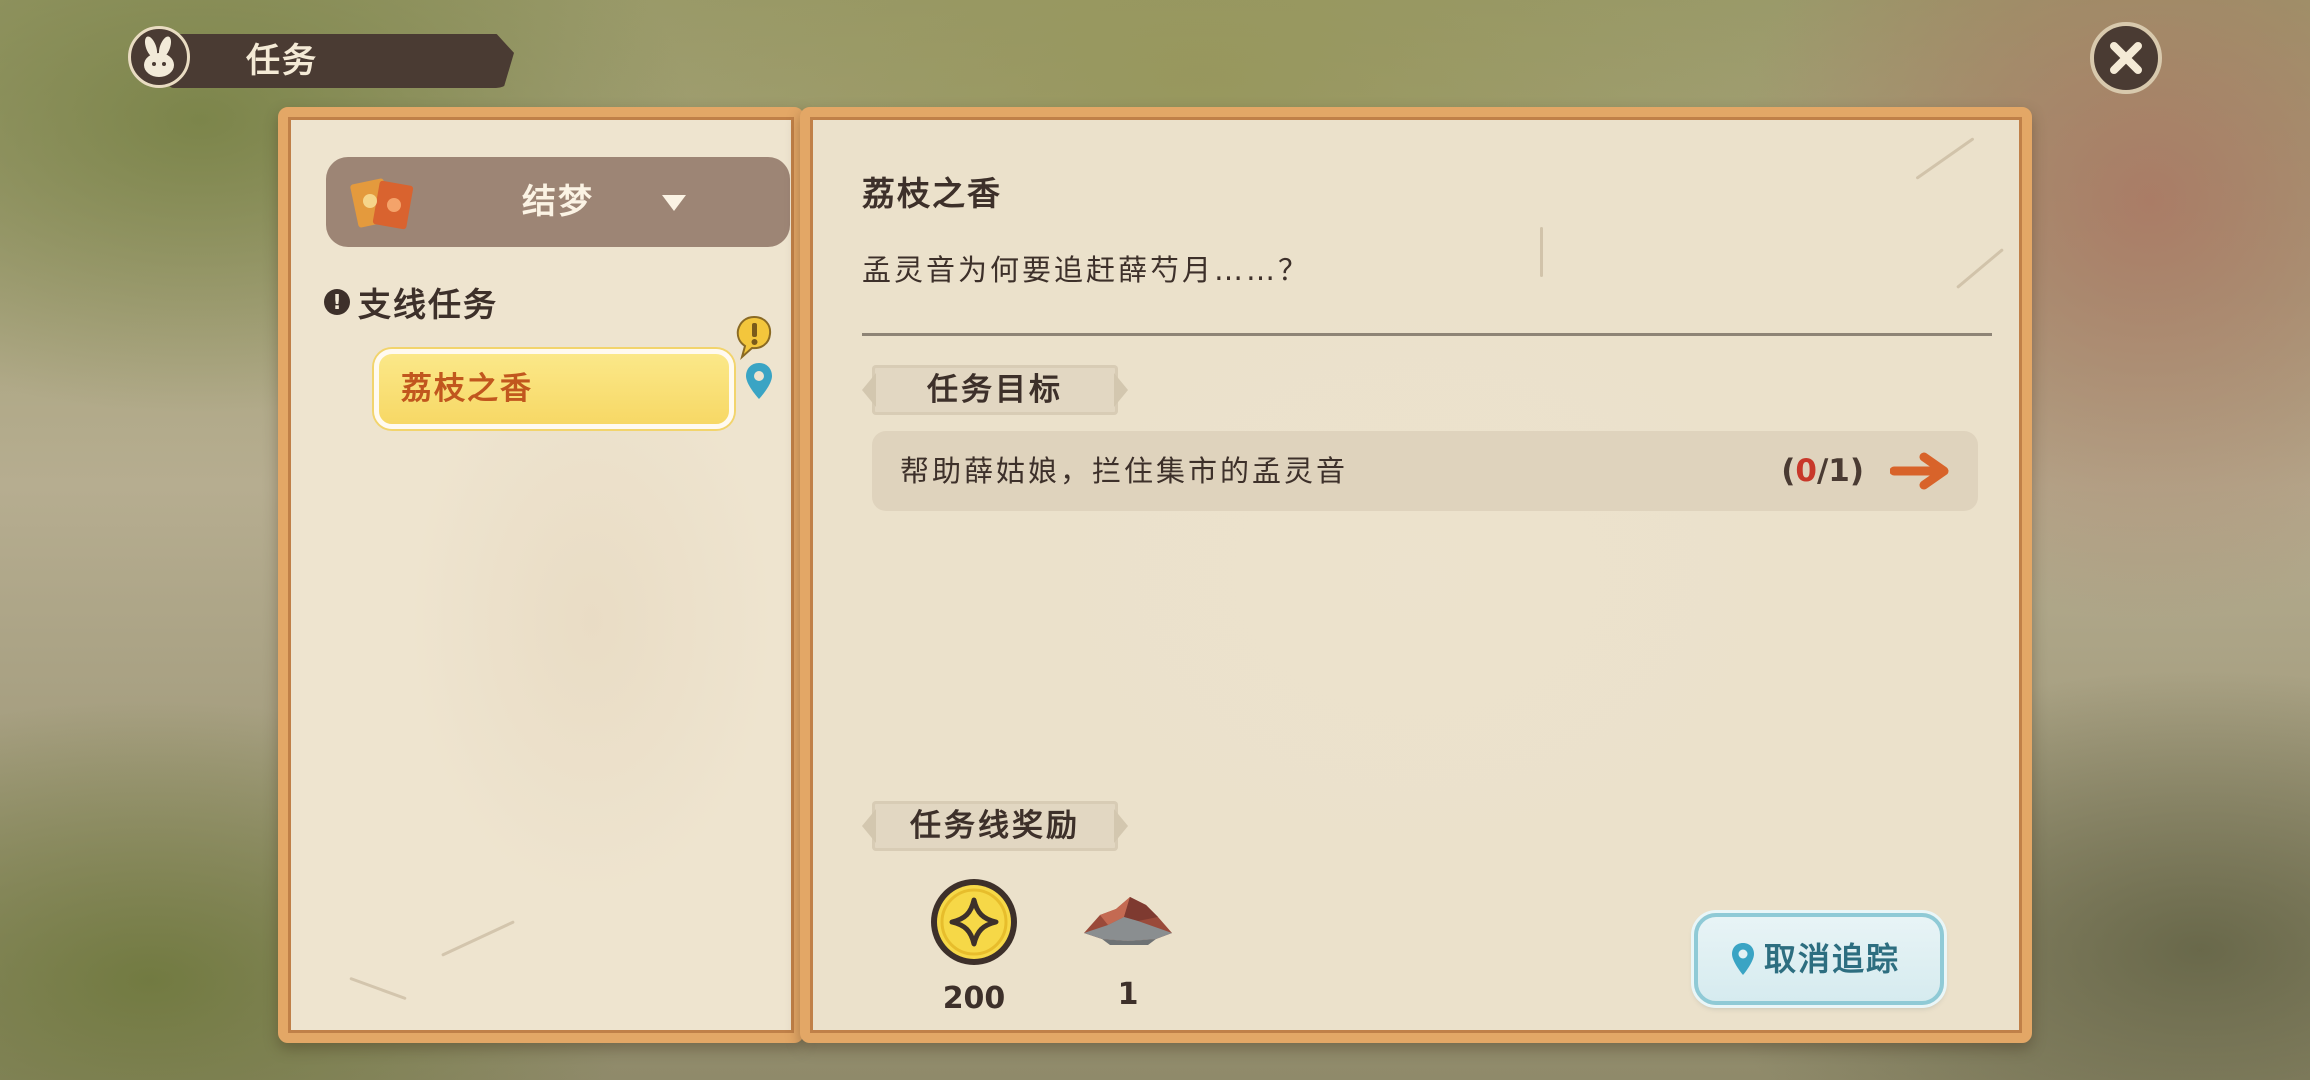  Describe the element at coordinates (1128, 922) in the screenshot. I see `ore-icon` at that location.